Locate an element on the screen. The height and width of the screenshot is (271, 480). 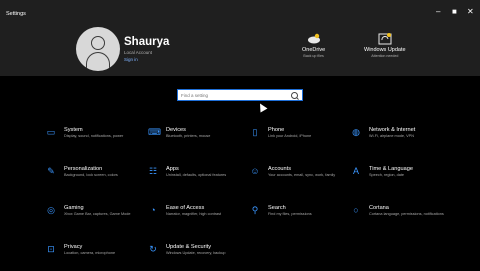
category-description: Display, sound, notifications, power is located at coordinates (94, 136).